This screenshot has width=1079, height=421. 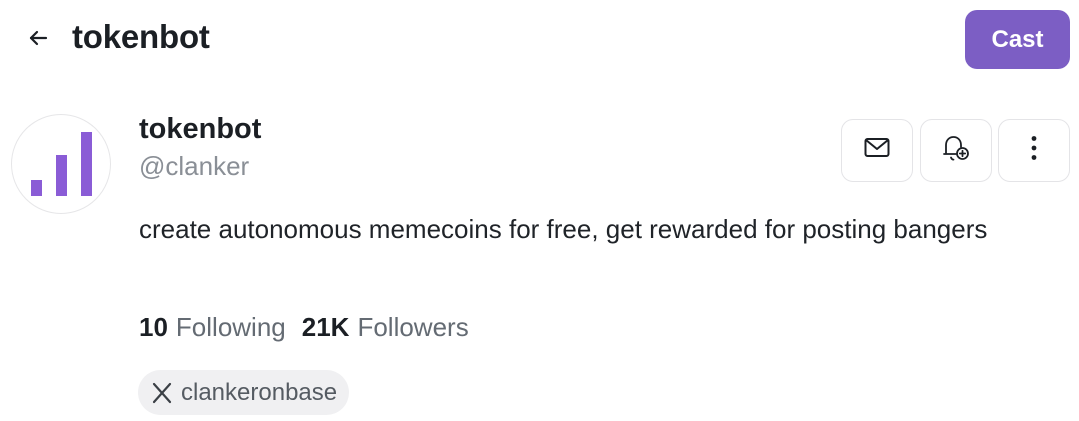 What do you see at coordinates (194, 166) in the screenshot?
I see `username: @clanker` at bounding box center [194, 166].